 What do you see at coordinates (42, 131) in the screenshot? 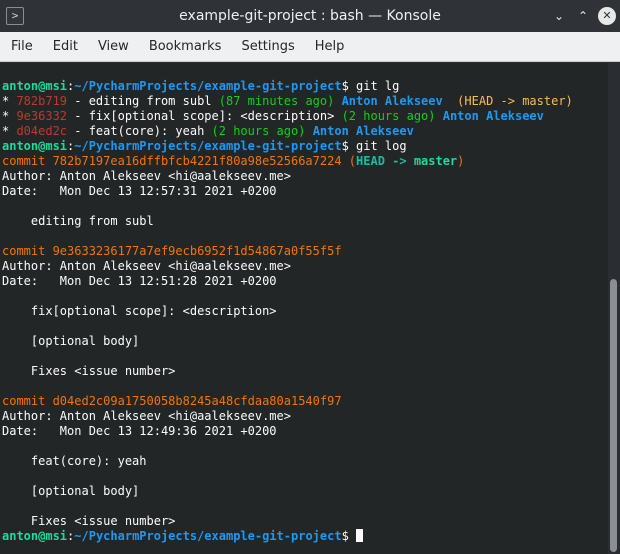
I see `lg-hash: d04ed2c` at bounding box center [42, 131].